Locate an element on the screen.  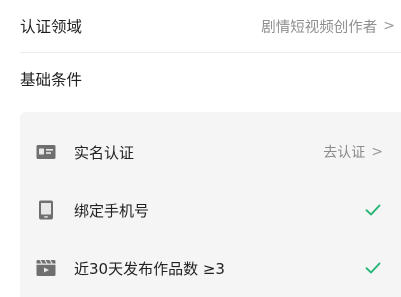
video-icon is located at coordinates (46, 268).